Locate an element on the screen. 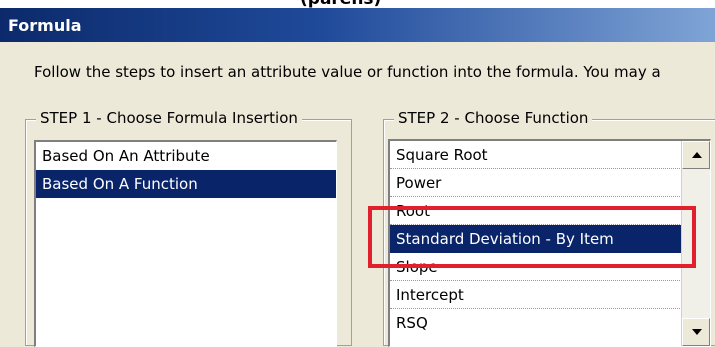  step1-label: STEP 1 - Choose Formula Insertion is located at coordinates (169, 118).